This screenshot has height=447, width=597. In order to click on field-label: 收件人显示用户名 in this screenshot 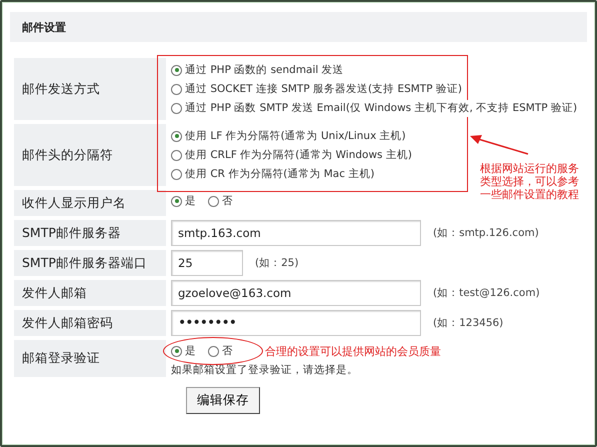, I will do `click(90, 203)`.